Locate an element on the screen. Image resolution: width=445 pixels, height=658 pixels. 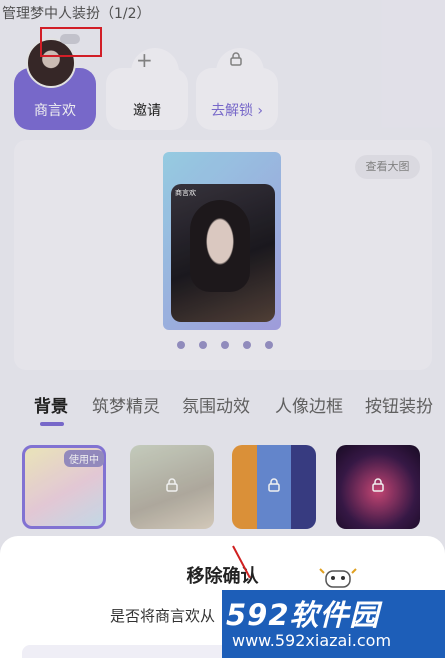
watermark-url: www.592xiazai.com is located at coordinates (312, 640).